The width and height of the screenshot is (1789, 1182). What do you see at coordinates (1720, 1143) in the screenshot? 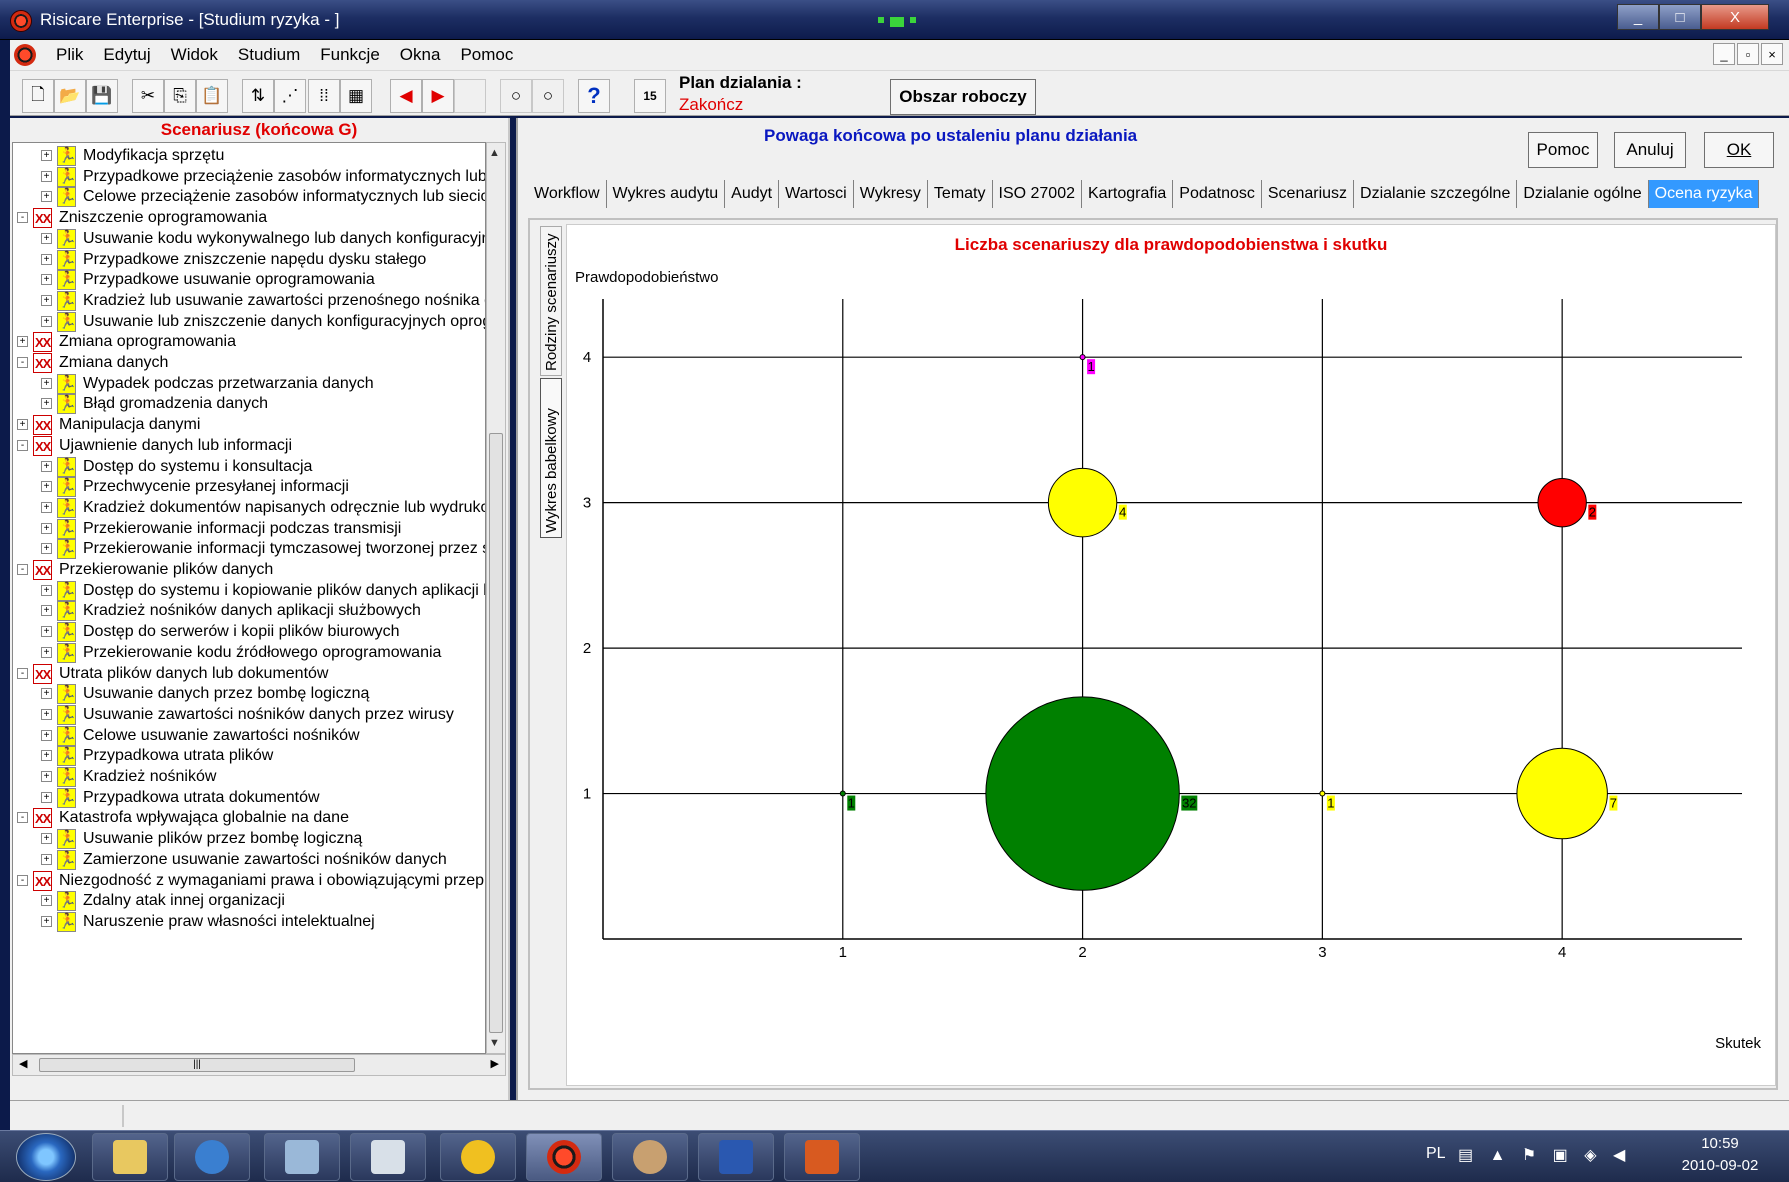
I see `clock-time: 10:59` at bounding box center [1720, 1143].